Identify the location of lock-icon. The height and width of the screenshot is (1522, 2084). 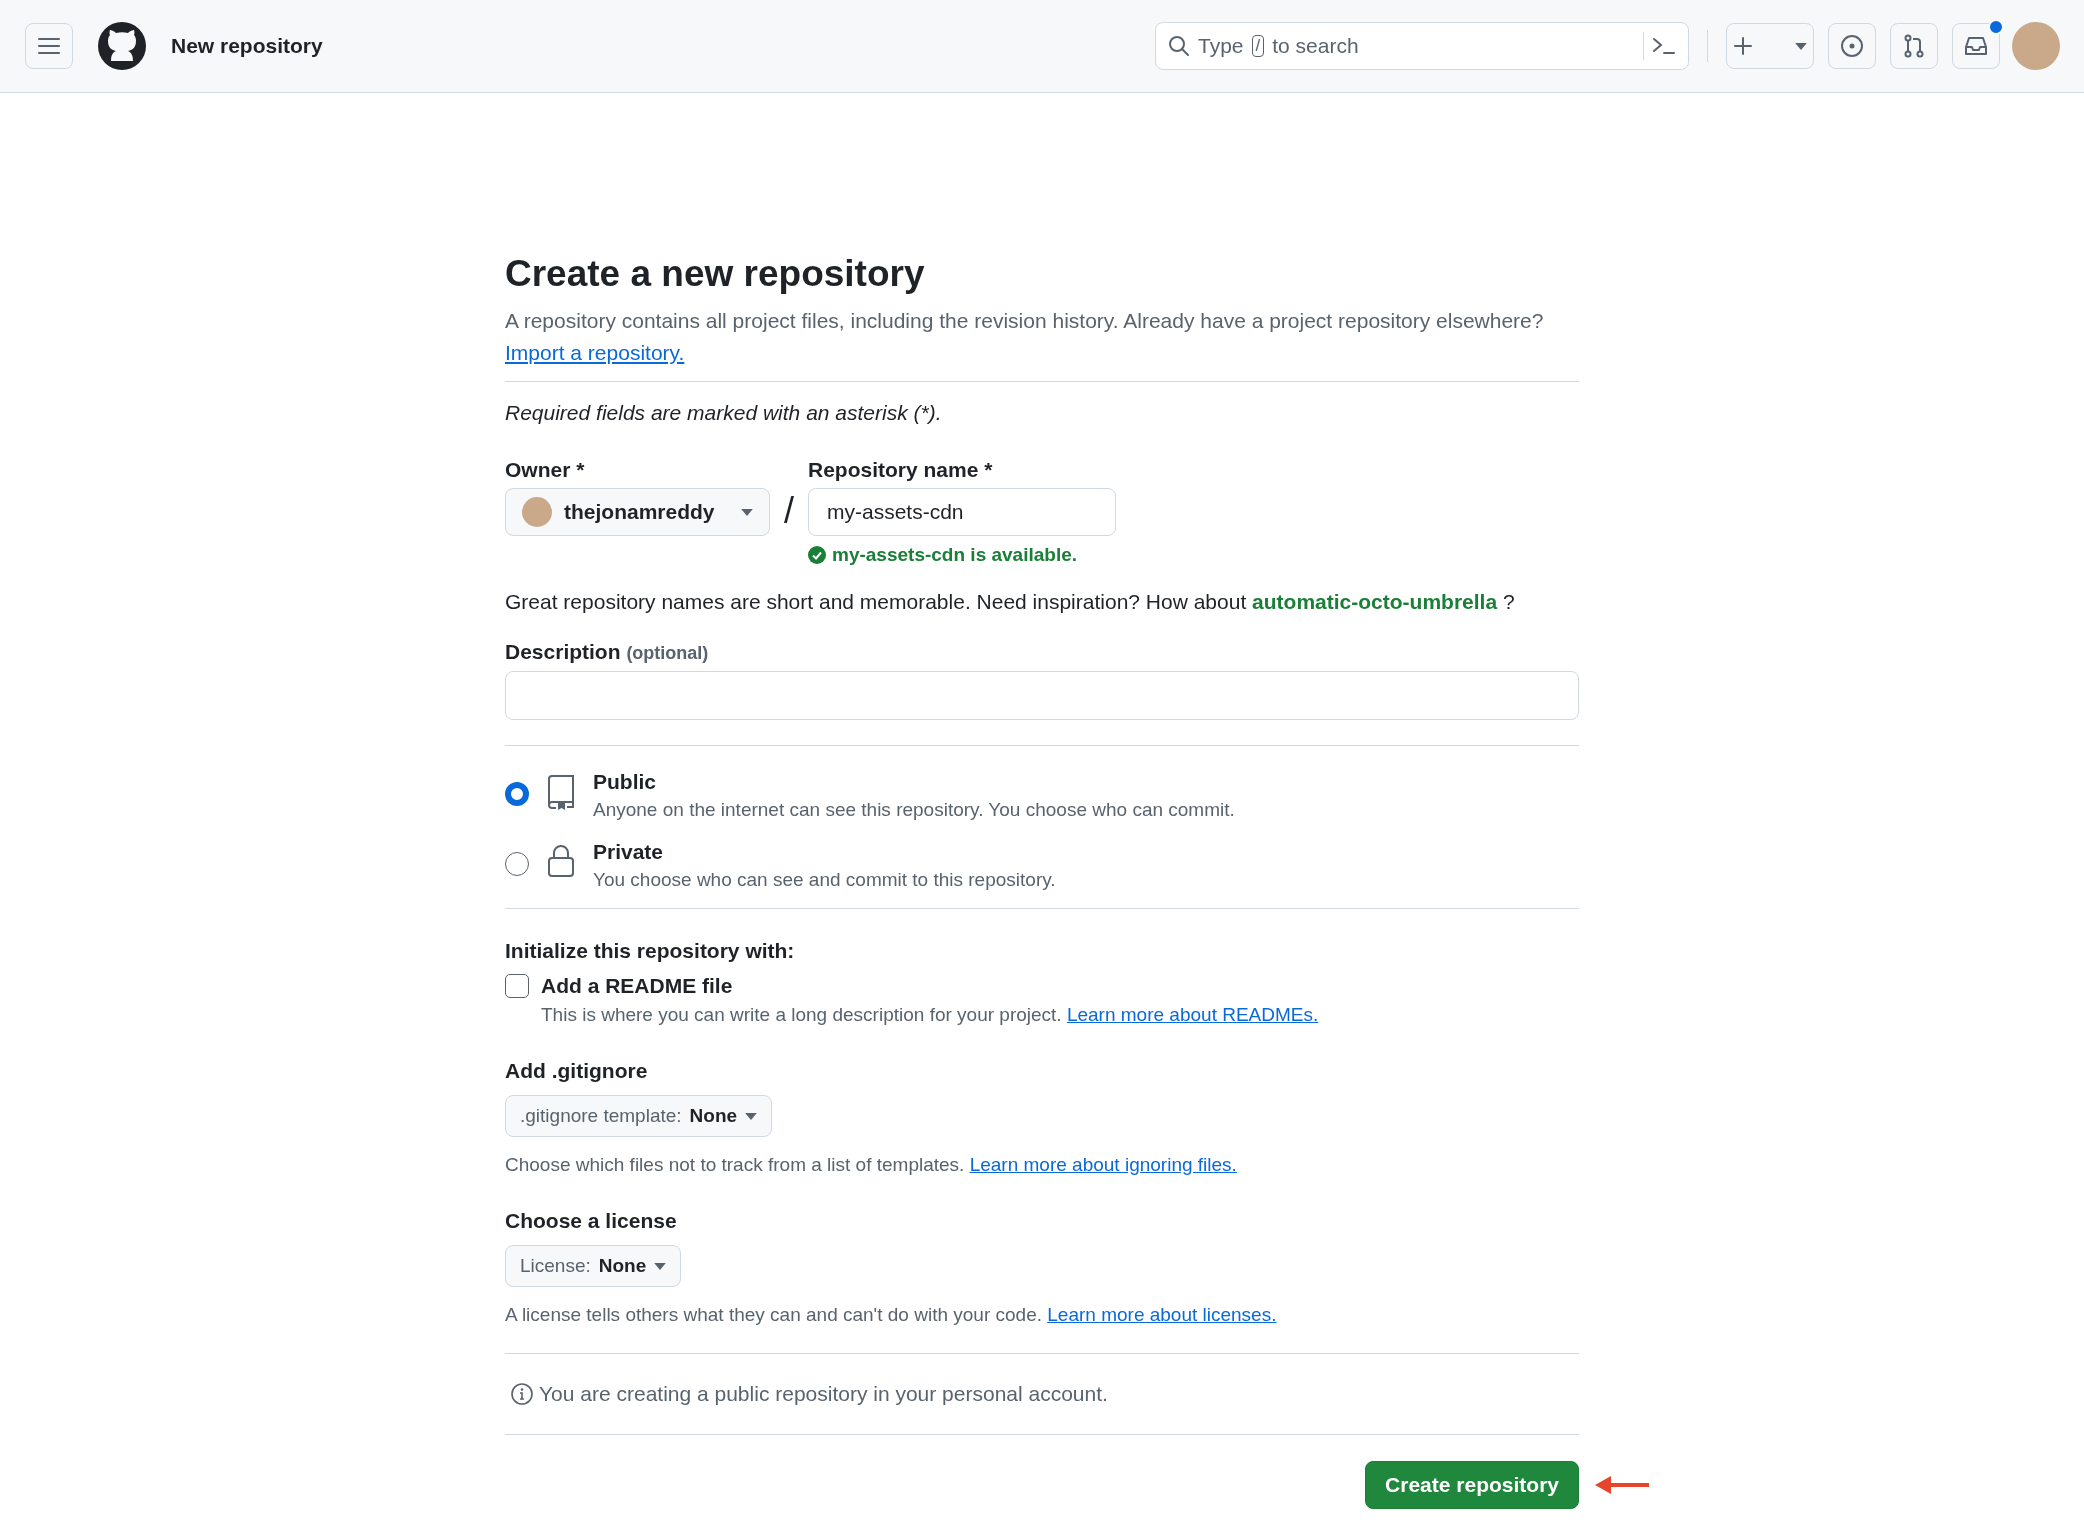
(561, 861).